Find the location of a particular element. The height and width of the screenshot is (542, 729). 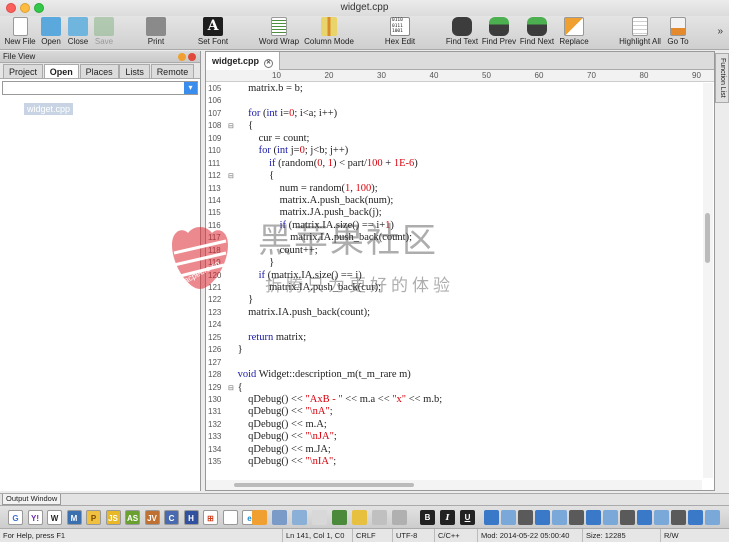

close-button: Close is located at coordinates (78, 33).